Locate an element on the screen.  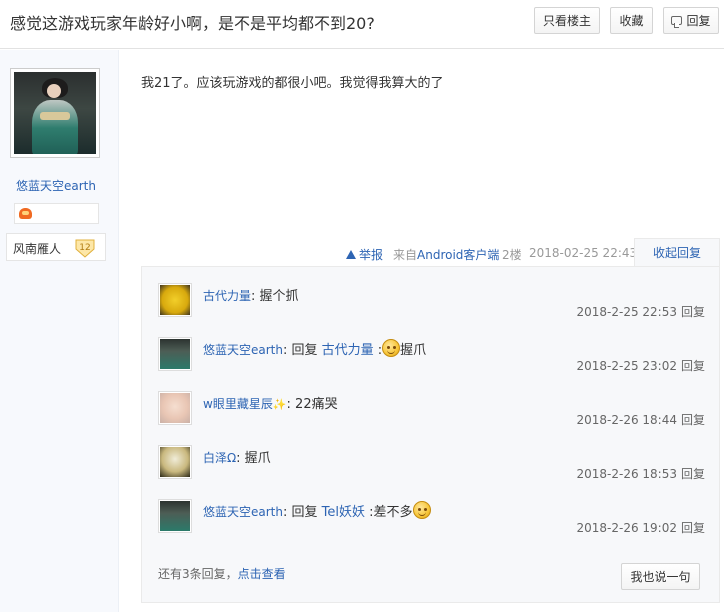
post-source: 来自Android客户端 is located at coordinates (446, 254).